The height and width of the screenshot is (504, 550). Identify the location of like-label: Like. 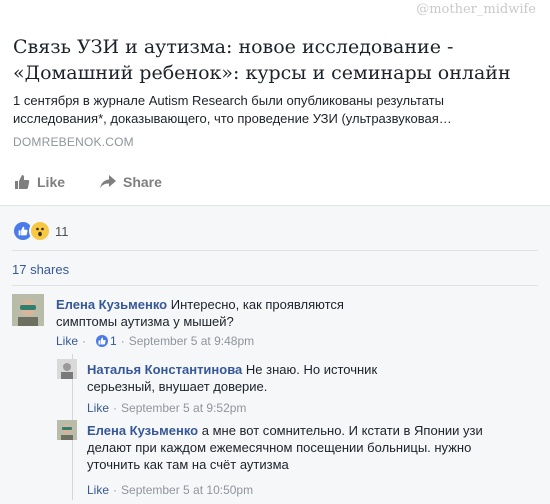
(51, 182).